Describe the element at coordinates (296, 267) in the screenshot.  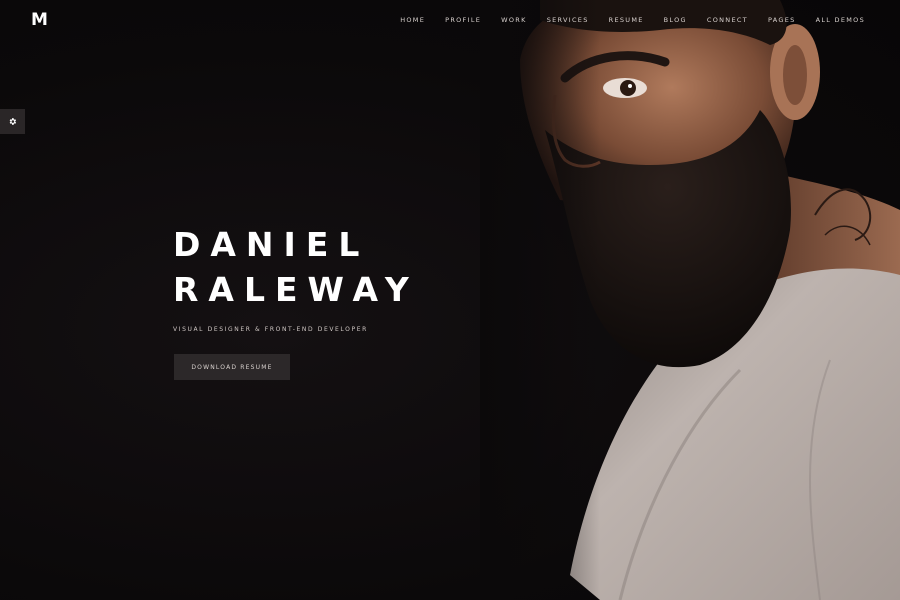
I see `hero-name: DANIEL RALEWAY` at that location.